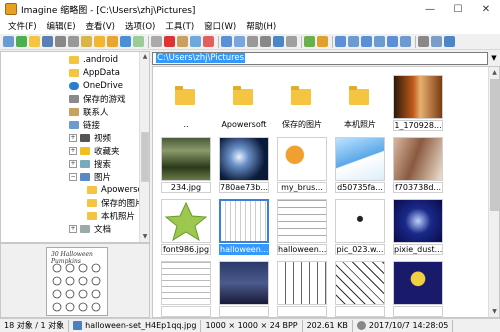 This screenshot has width=500, height=332. Describe the element at coordinates (47, 41) in the screenshot. I see `save-icon` at that location.